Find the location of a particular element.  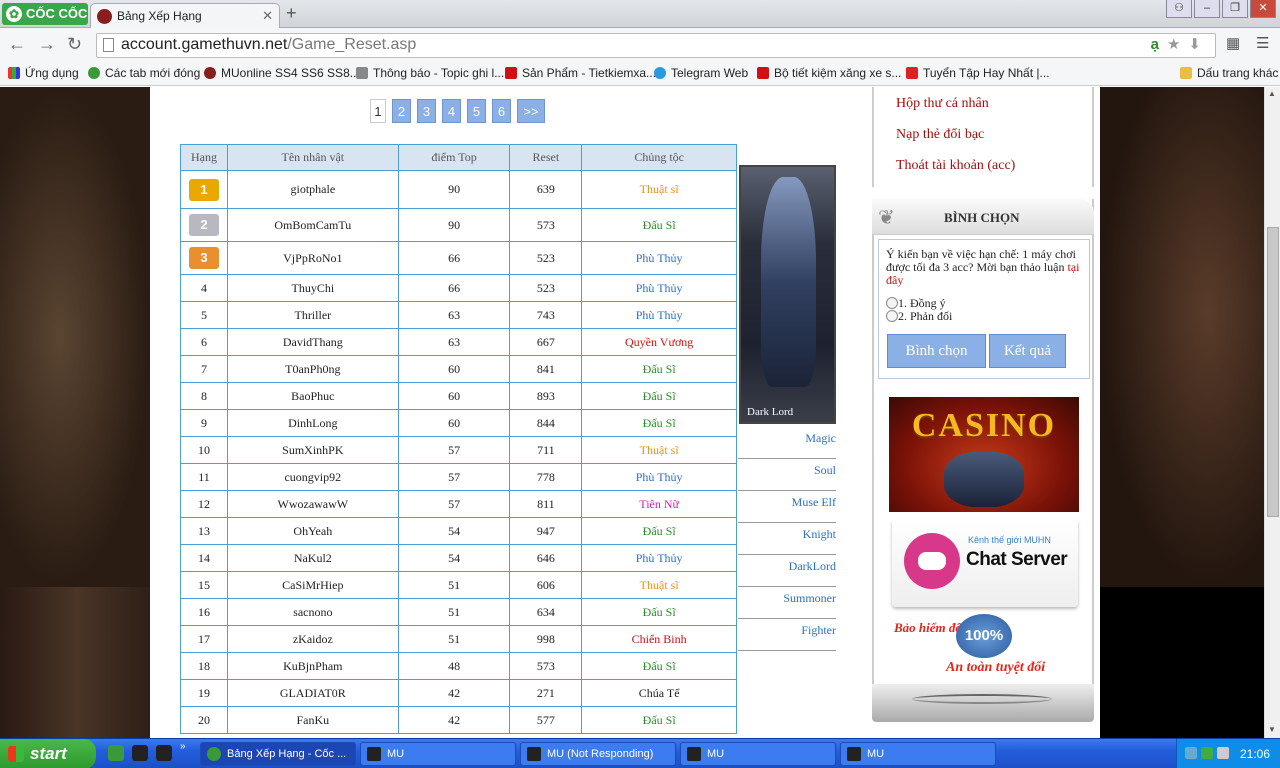

quicklaunch-browser-icon is located at coordinates (116, 753).